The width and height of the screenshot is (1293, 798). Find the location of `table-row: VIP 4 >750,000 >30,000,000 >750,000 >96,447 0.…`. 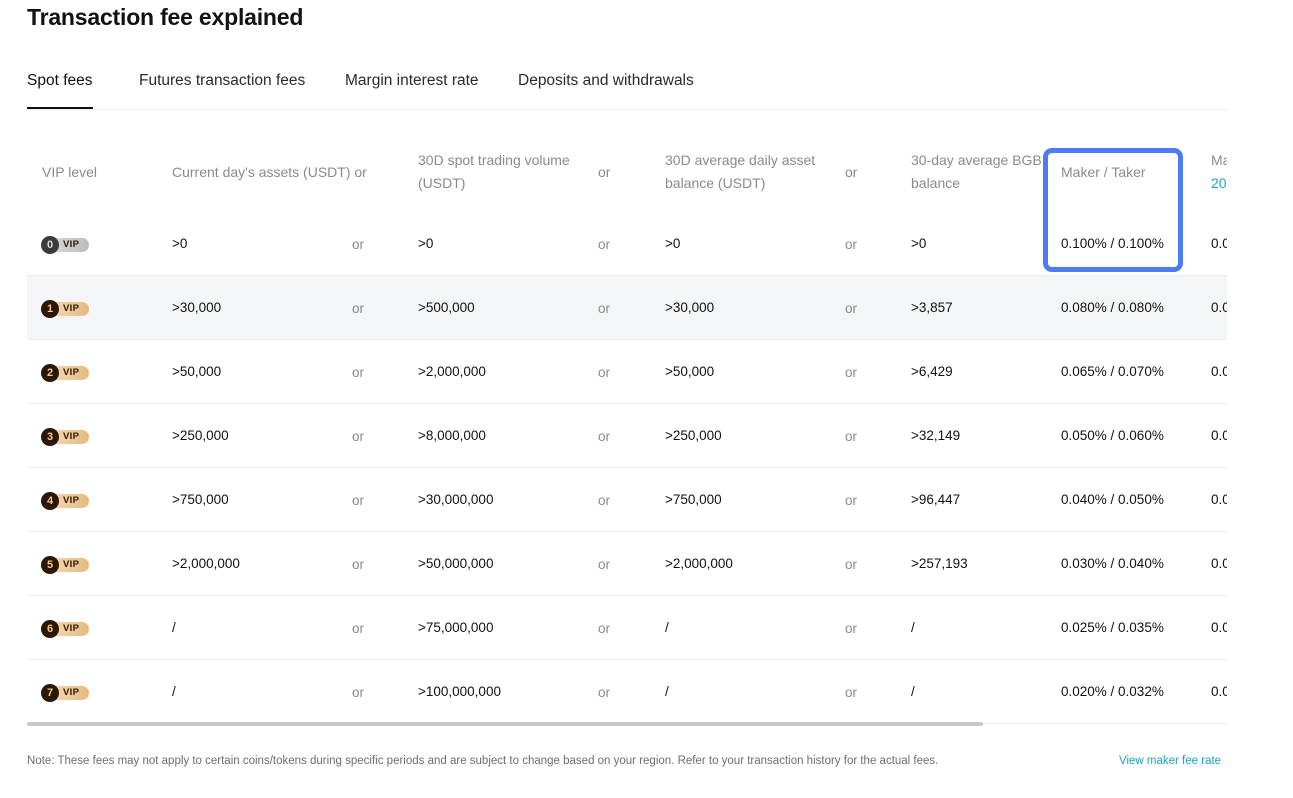

table-row: VIP 4 >750,000 >30,000,000 >750,000 >96,447 0.… is located at coordinates (627, 500).